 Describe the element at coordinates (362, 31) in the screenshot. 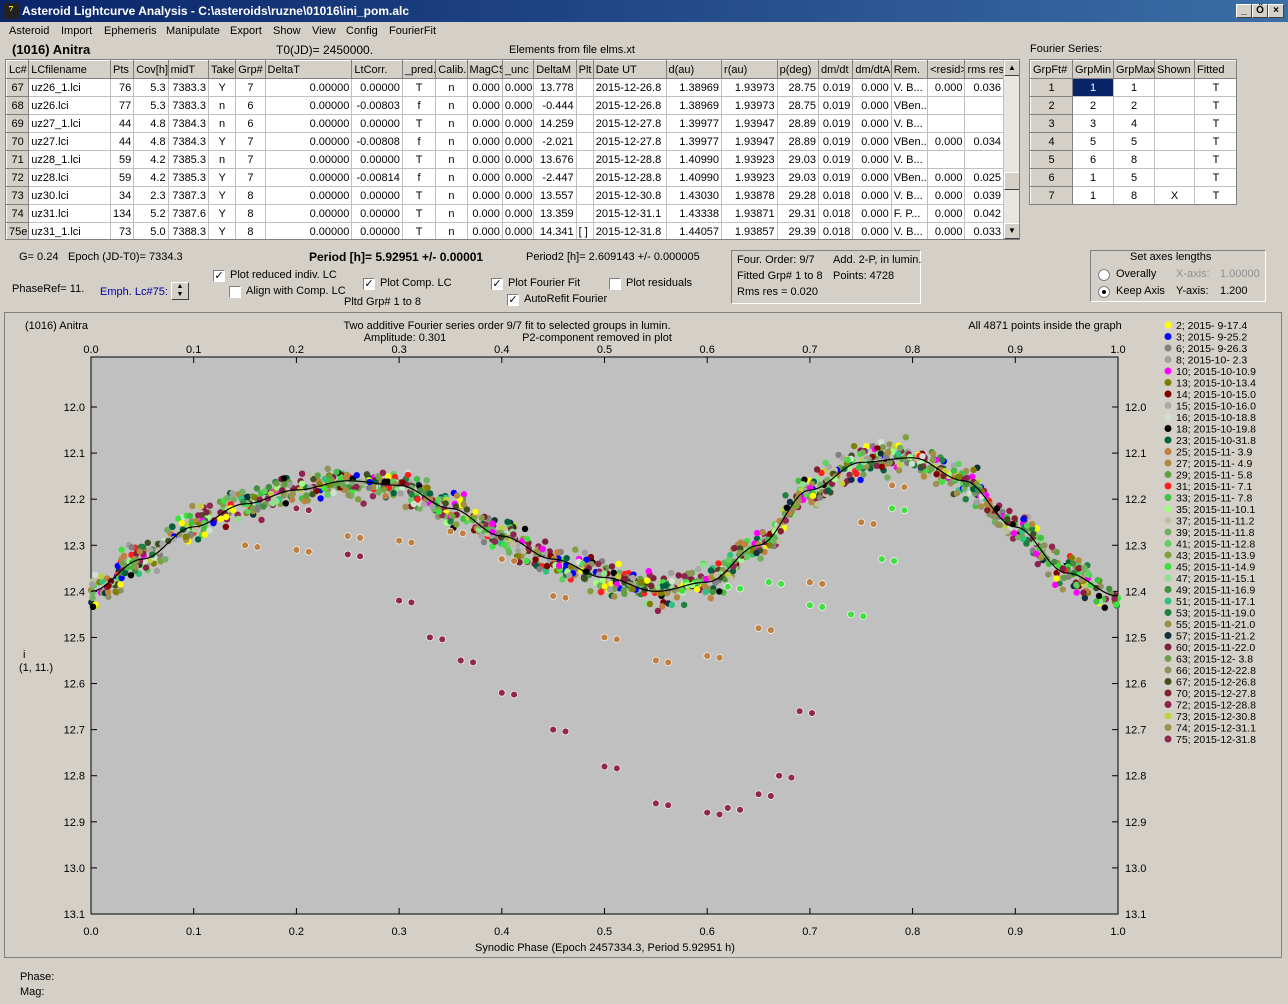

I see `menu-config: Config` at that location.